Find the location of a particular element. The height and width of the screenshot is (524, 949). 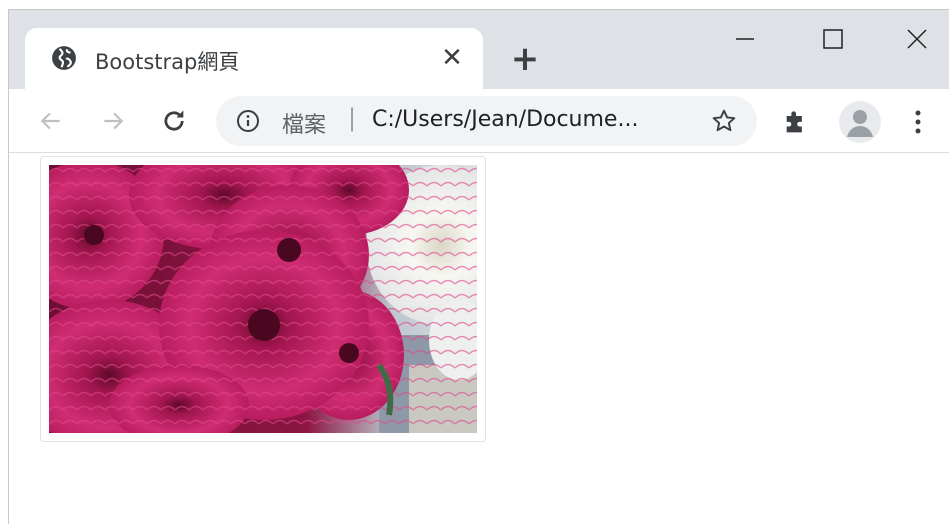

forward-arrow-icon is located at coordinates (114, 121).